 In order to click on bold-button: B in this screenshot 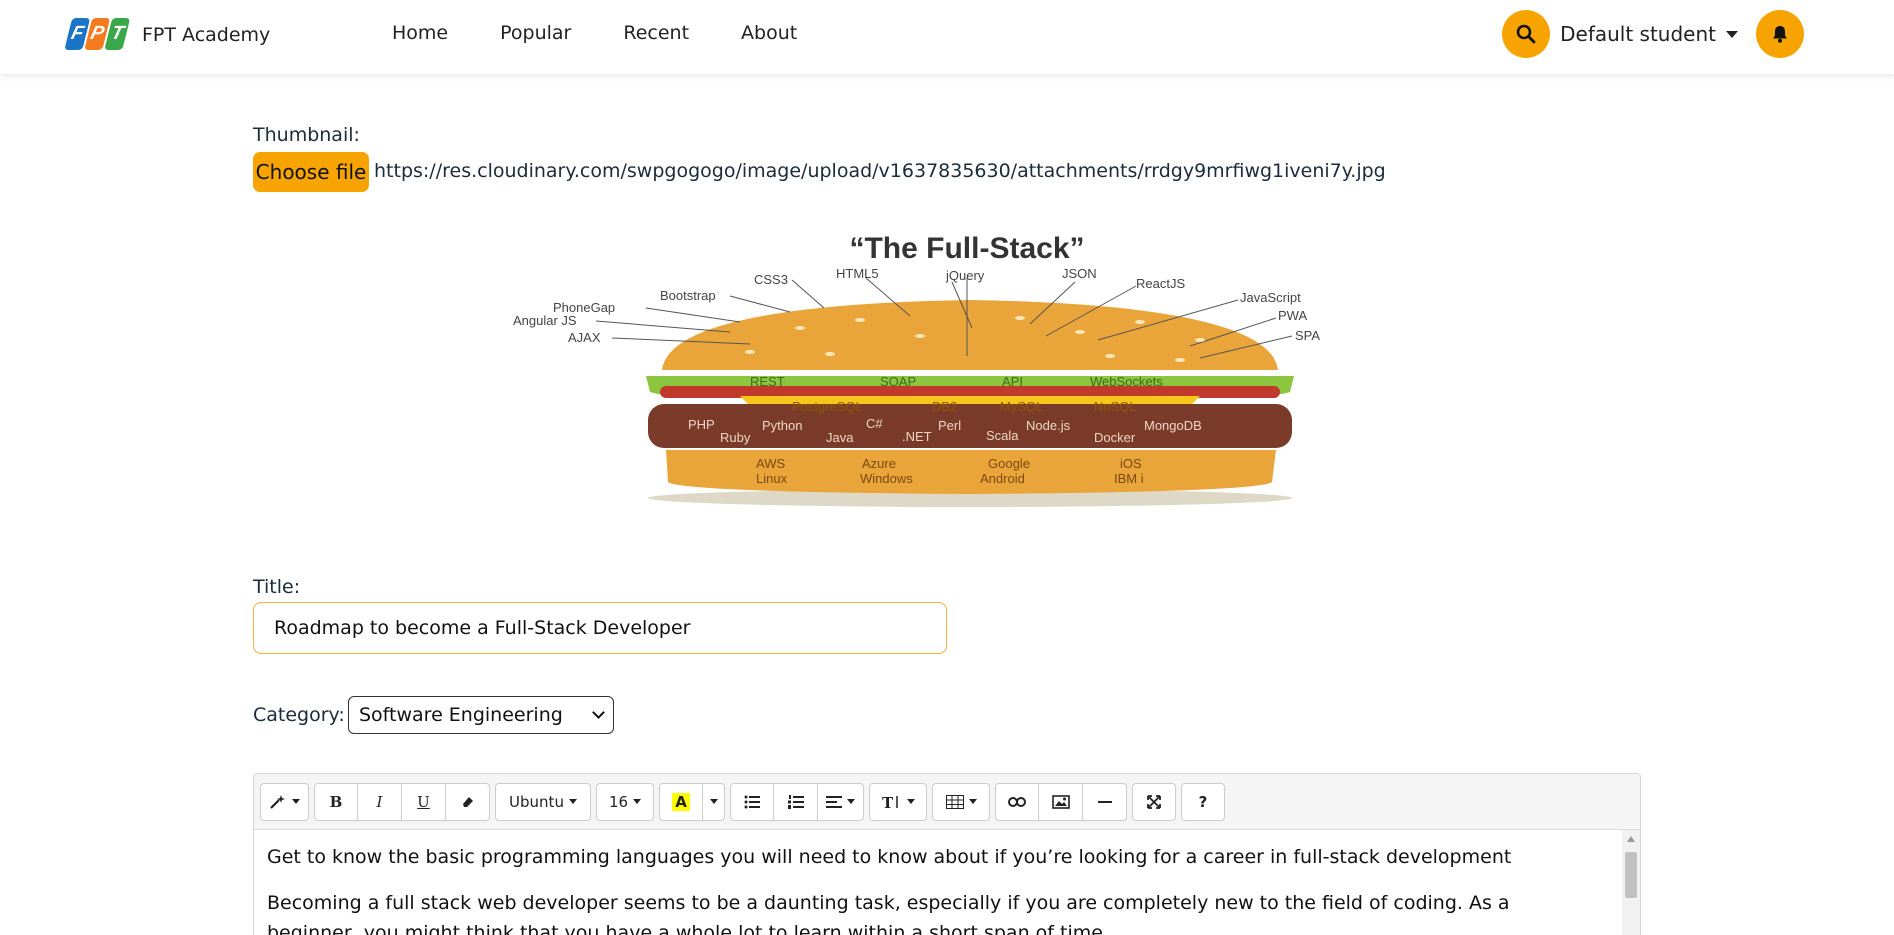, I will do `click(336, 801)`.